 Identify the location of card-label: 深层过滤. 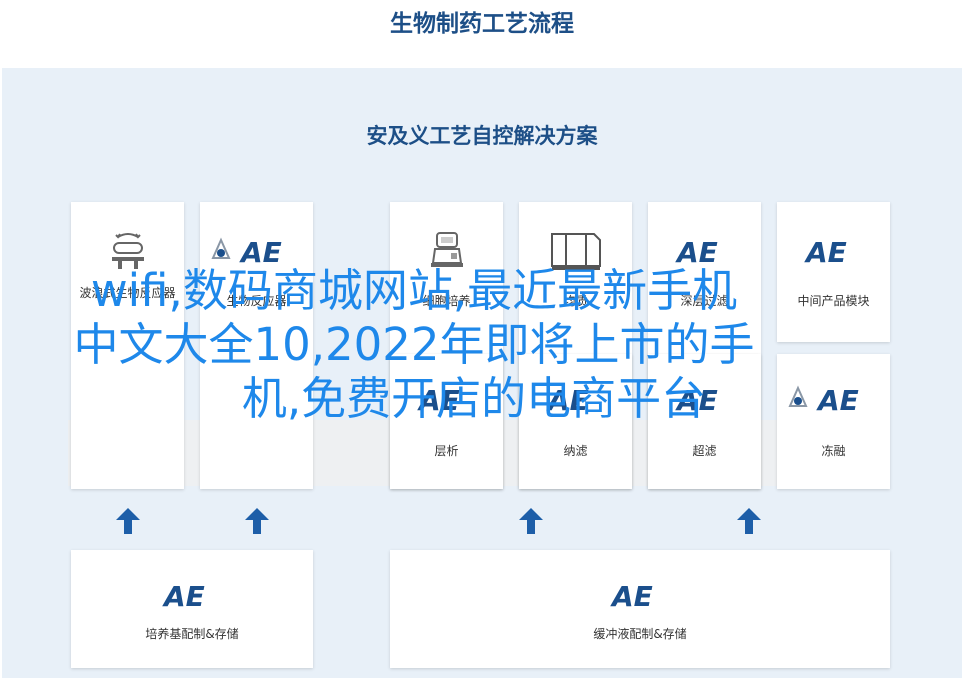
(704, 301).